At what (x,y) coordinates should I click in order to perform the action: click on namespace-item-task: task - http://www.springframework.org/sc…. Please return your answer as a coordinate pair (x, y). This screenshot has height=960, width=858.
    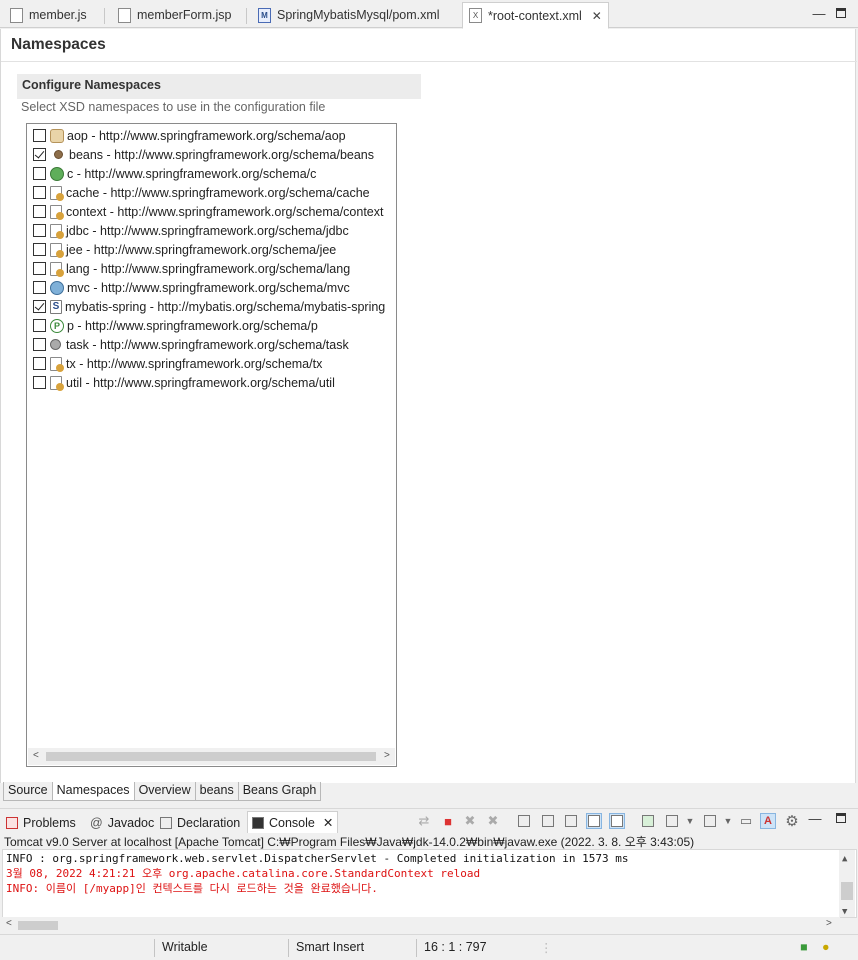
    Looking at the image, I should click on (191, 344).